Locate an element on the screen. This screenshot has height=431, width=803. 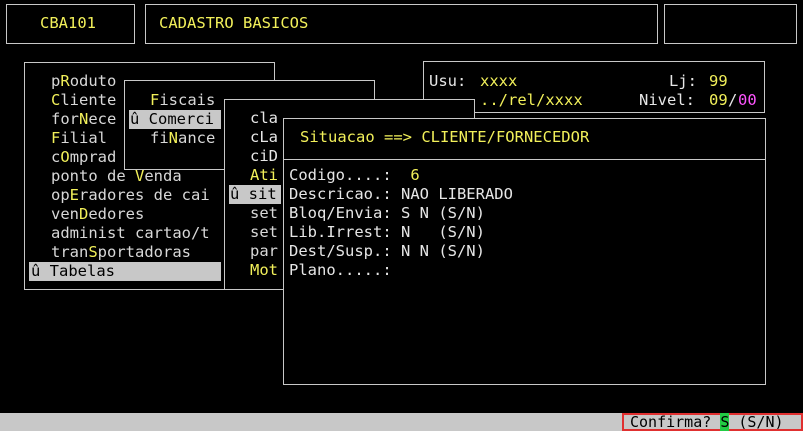
field-label-lib-irrest: Lib.Irrest: is located at coordinates (340, 232).